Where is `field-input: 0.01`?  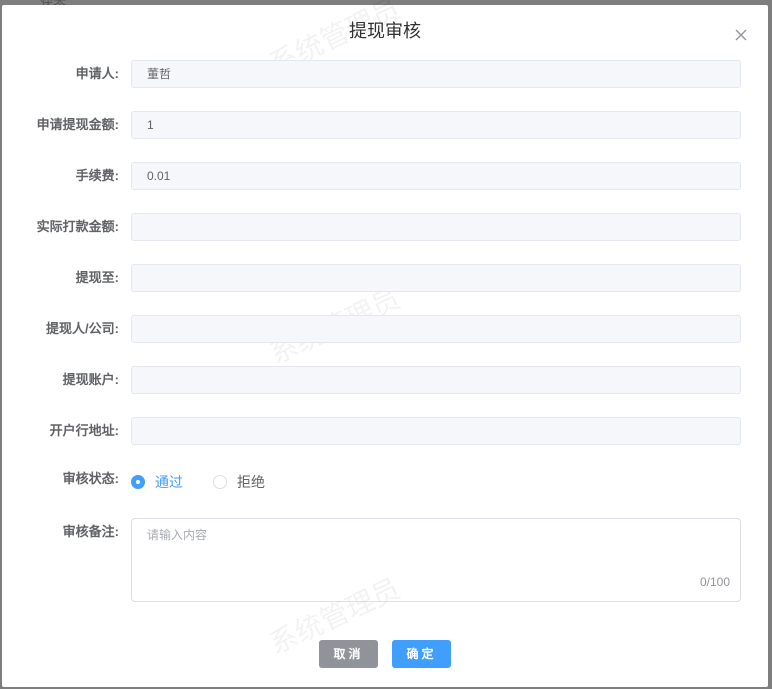
field-input: 0.01 is located at coordinates (436, 176).